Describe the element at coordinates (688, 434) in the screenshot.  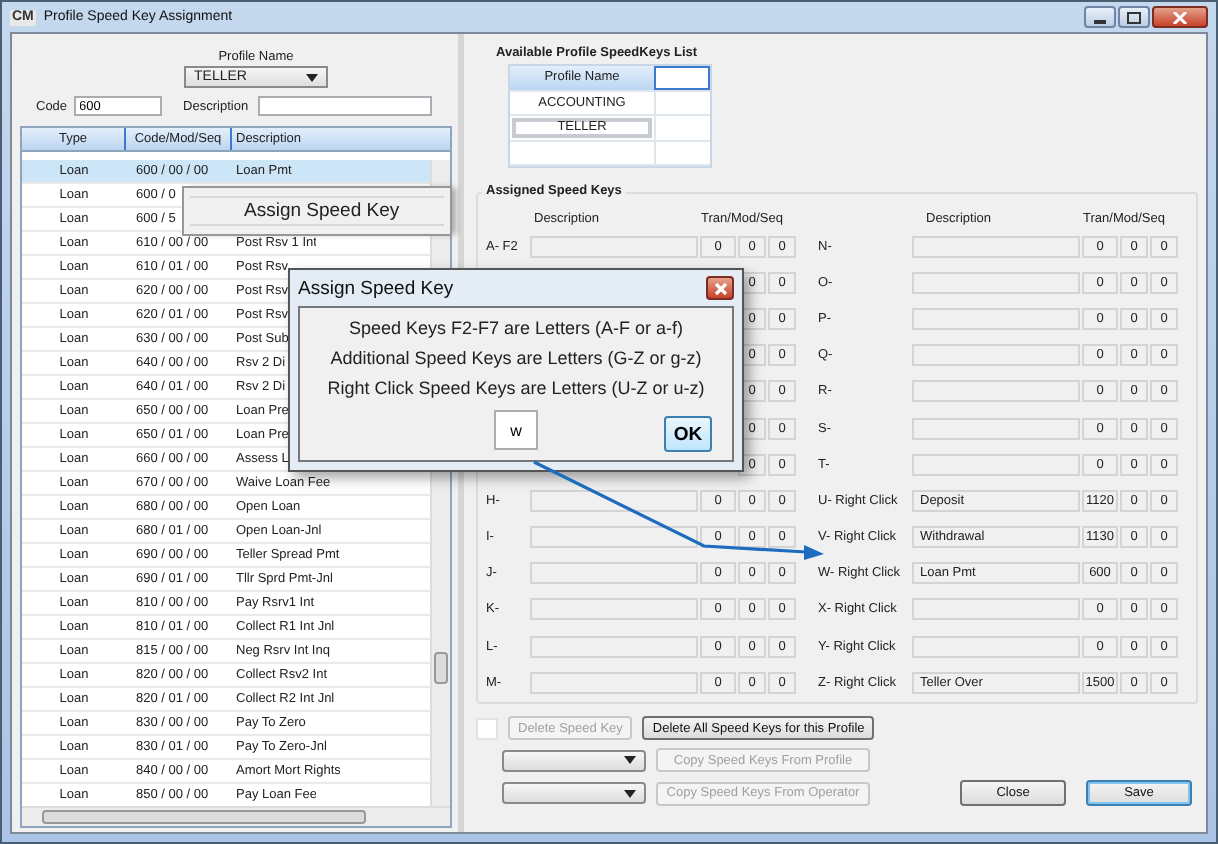
I see `ok-button: OK` at that location.